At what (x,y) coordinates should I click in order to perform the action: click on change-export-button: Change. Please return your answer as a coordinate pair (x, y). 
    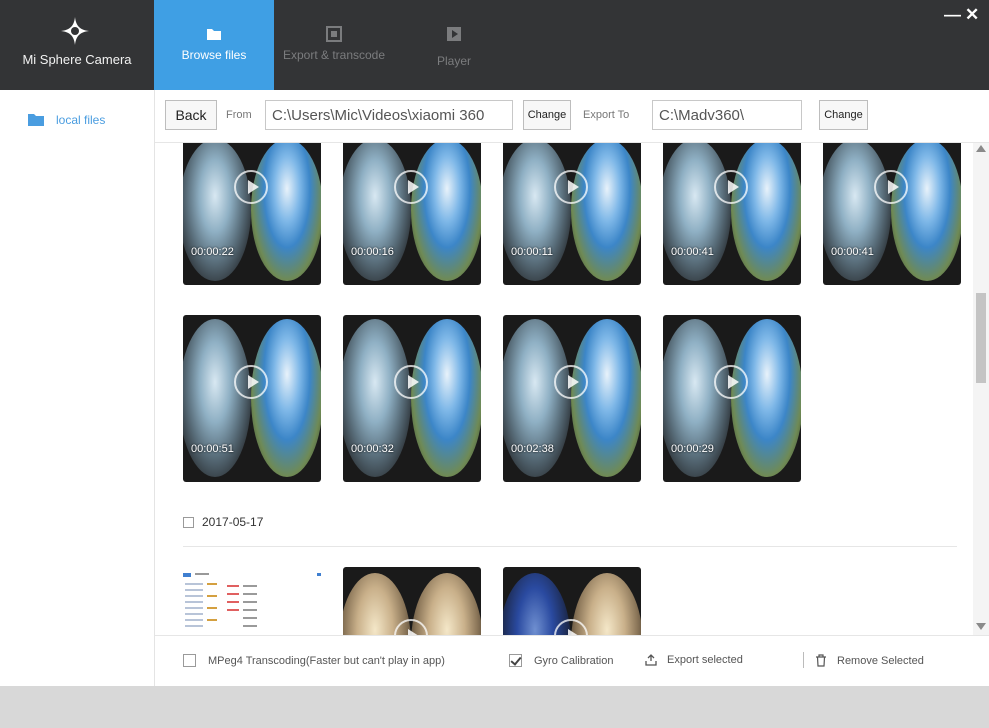
    Looking at the image, I should click on (843, 115).